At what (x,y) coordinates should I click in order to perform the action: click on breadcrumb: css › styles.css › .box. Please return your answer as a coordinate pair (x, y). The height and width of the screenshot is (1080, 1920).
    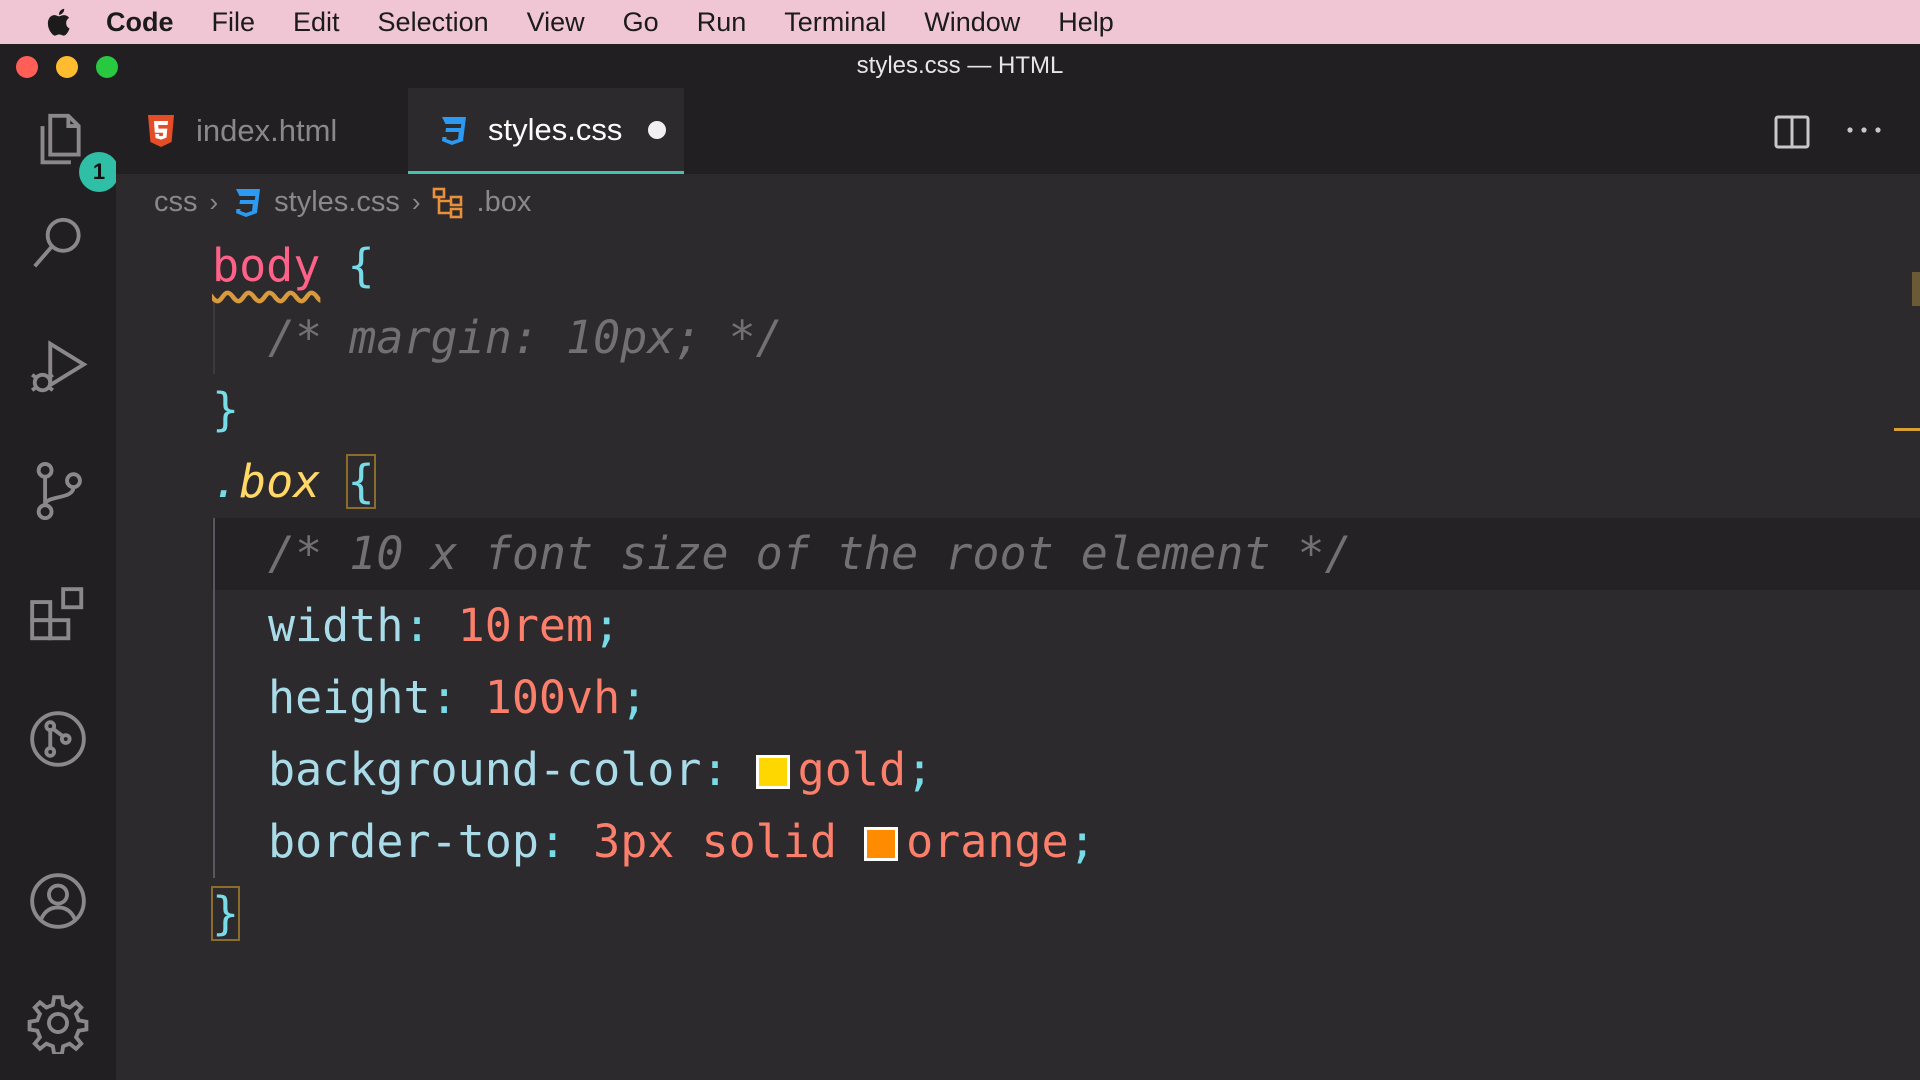
    Looking at the image, I should click on (1018, 202).